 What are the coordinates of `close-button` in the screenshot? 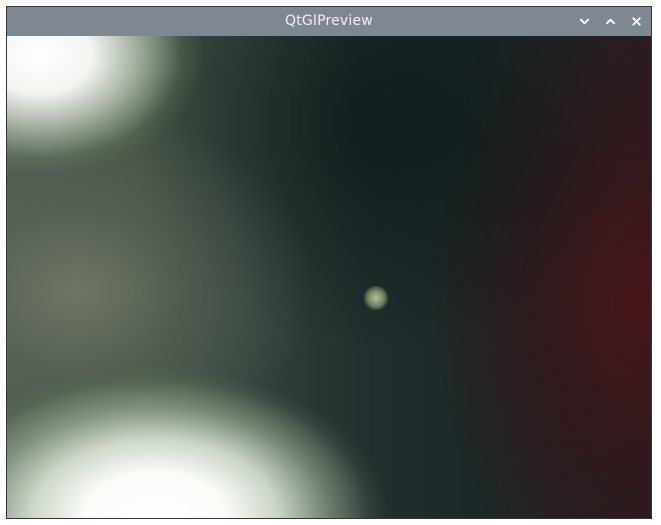 It's located at (636, 22).